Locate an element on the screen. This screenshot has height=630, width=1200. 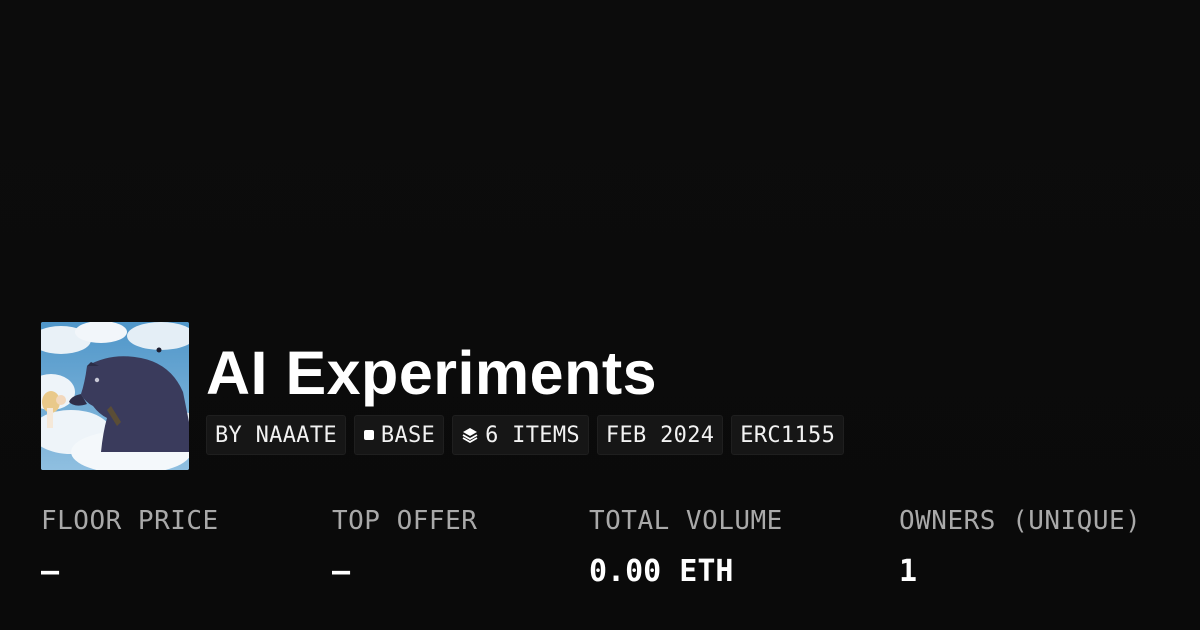
chain-label: BASE is located at coordinates (408, 435).